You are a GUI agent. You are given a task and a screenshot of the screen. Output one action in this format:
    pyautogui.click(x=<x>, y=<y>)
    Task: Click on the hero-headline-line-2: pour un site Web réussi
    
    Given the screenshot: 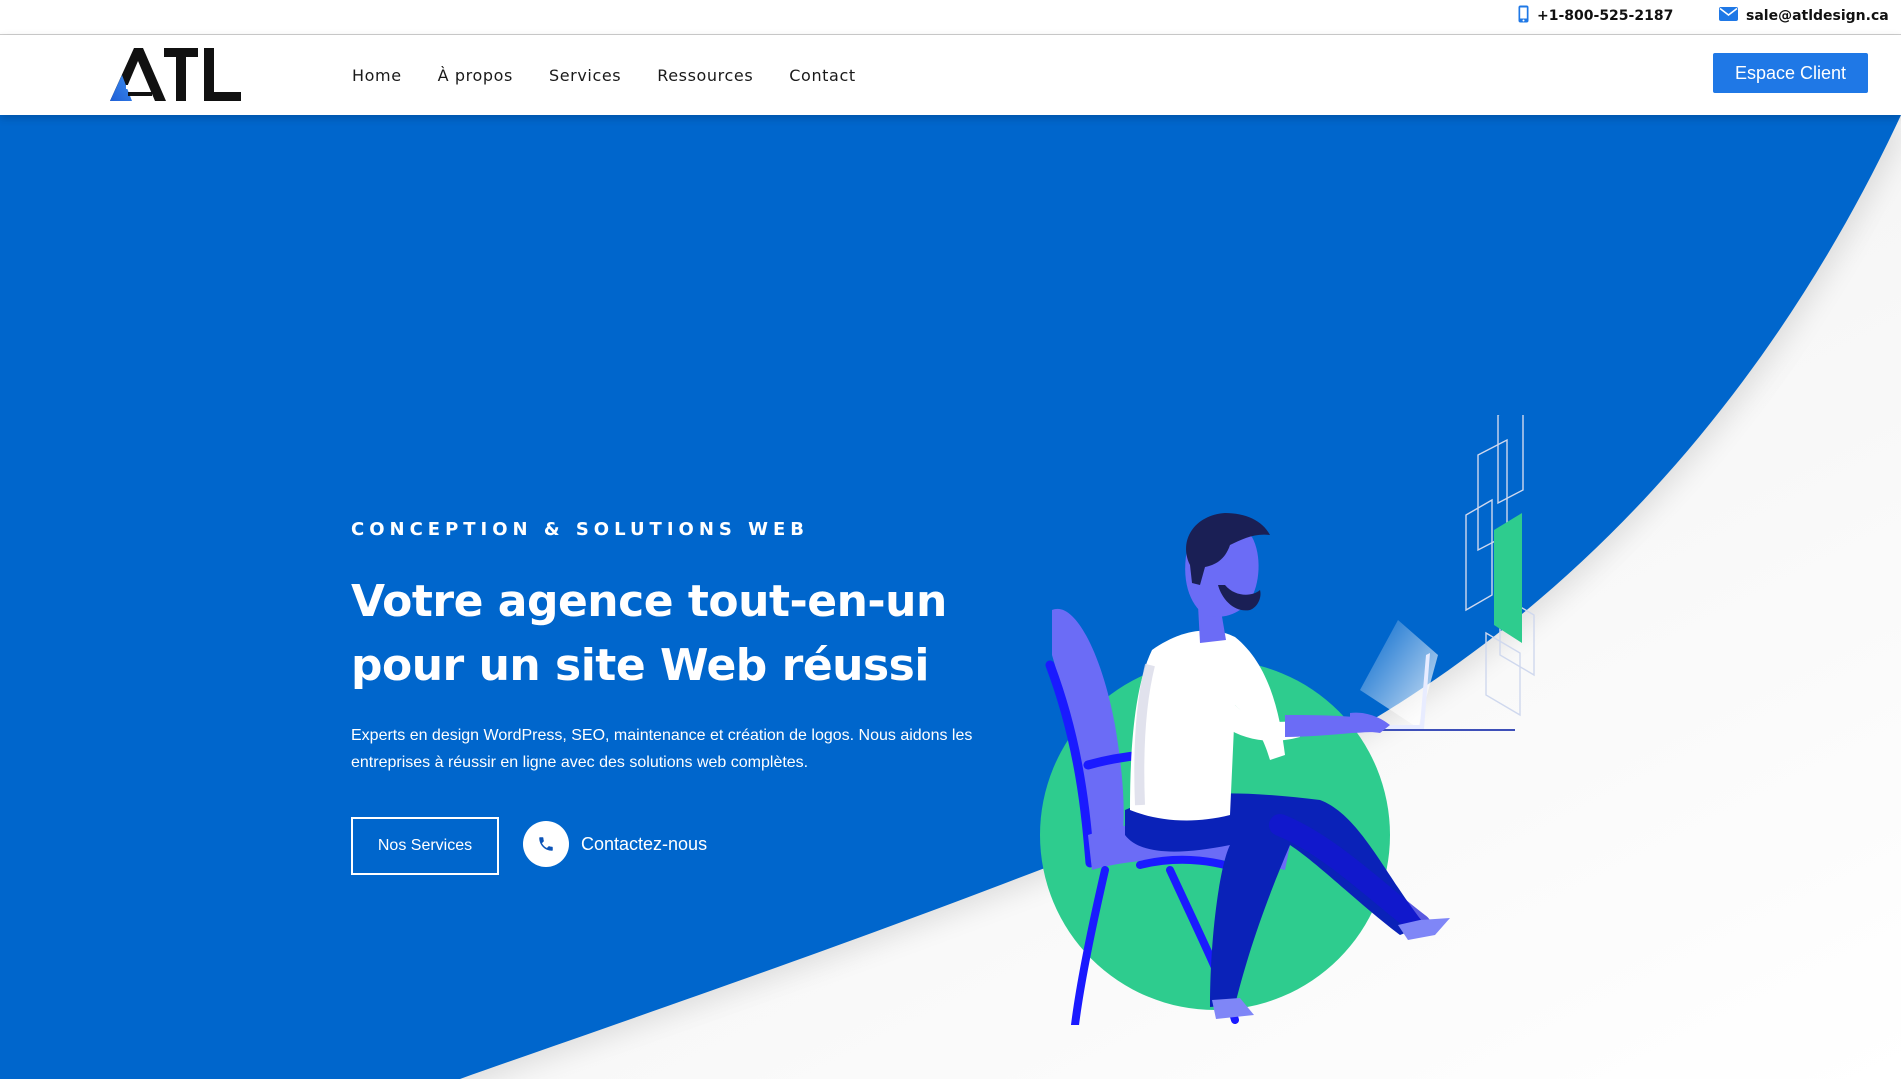 What is the action you would take?
    pyautogui.click(x=640, y=665)
    